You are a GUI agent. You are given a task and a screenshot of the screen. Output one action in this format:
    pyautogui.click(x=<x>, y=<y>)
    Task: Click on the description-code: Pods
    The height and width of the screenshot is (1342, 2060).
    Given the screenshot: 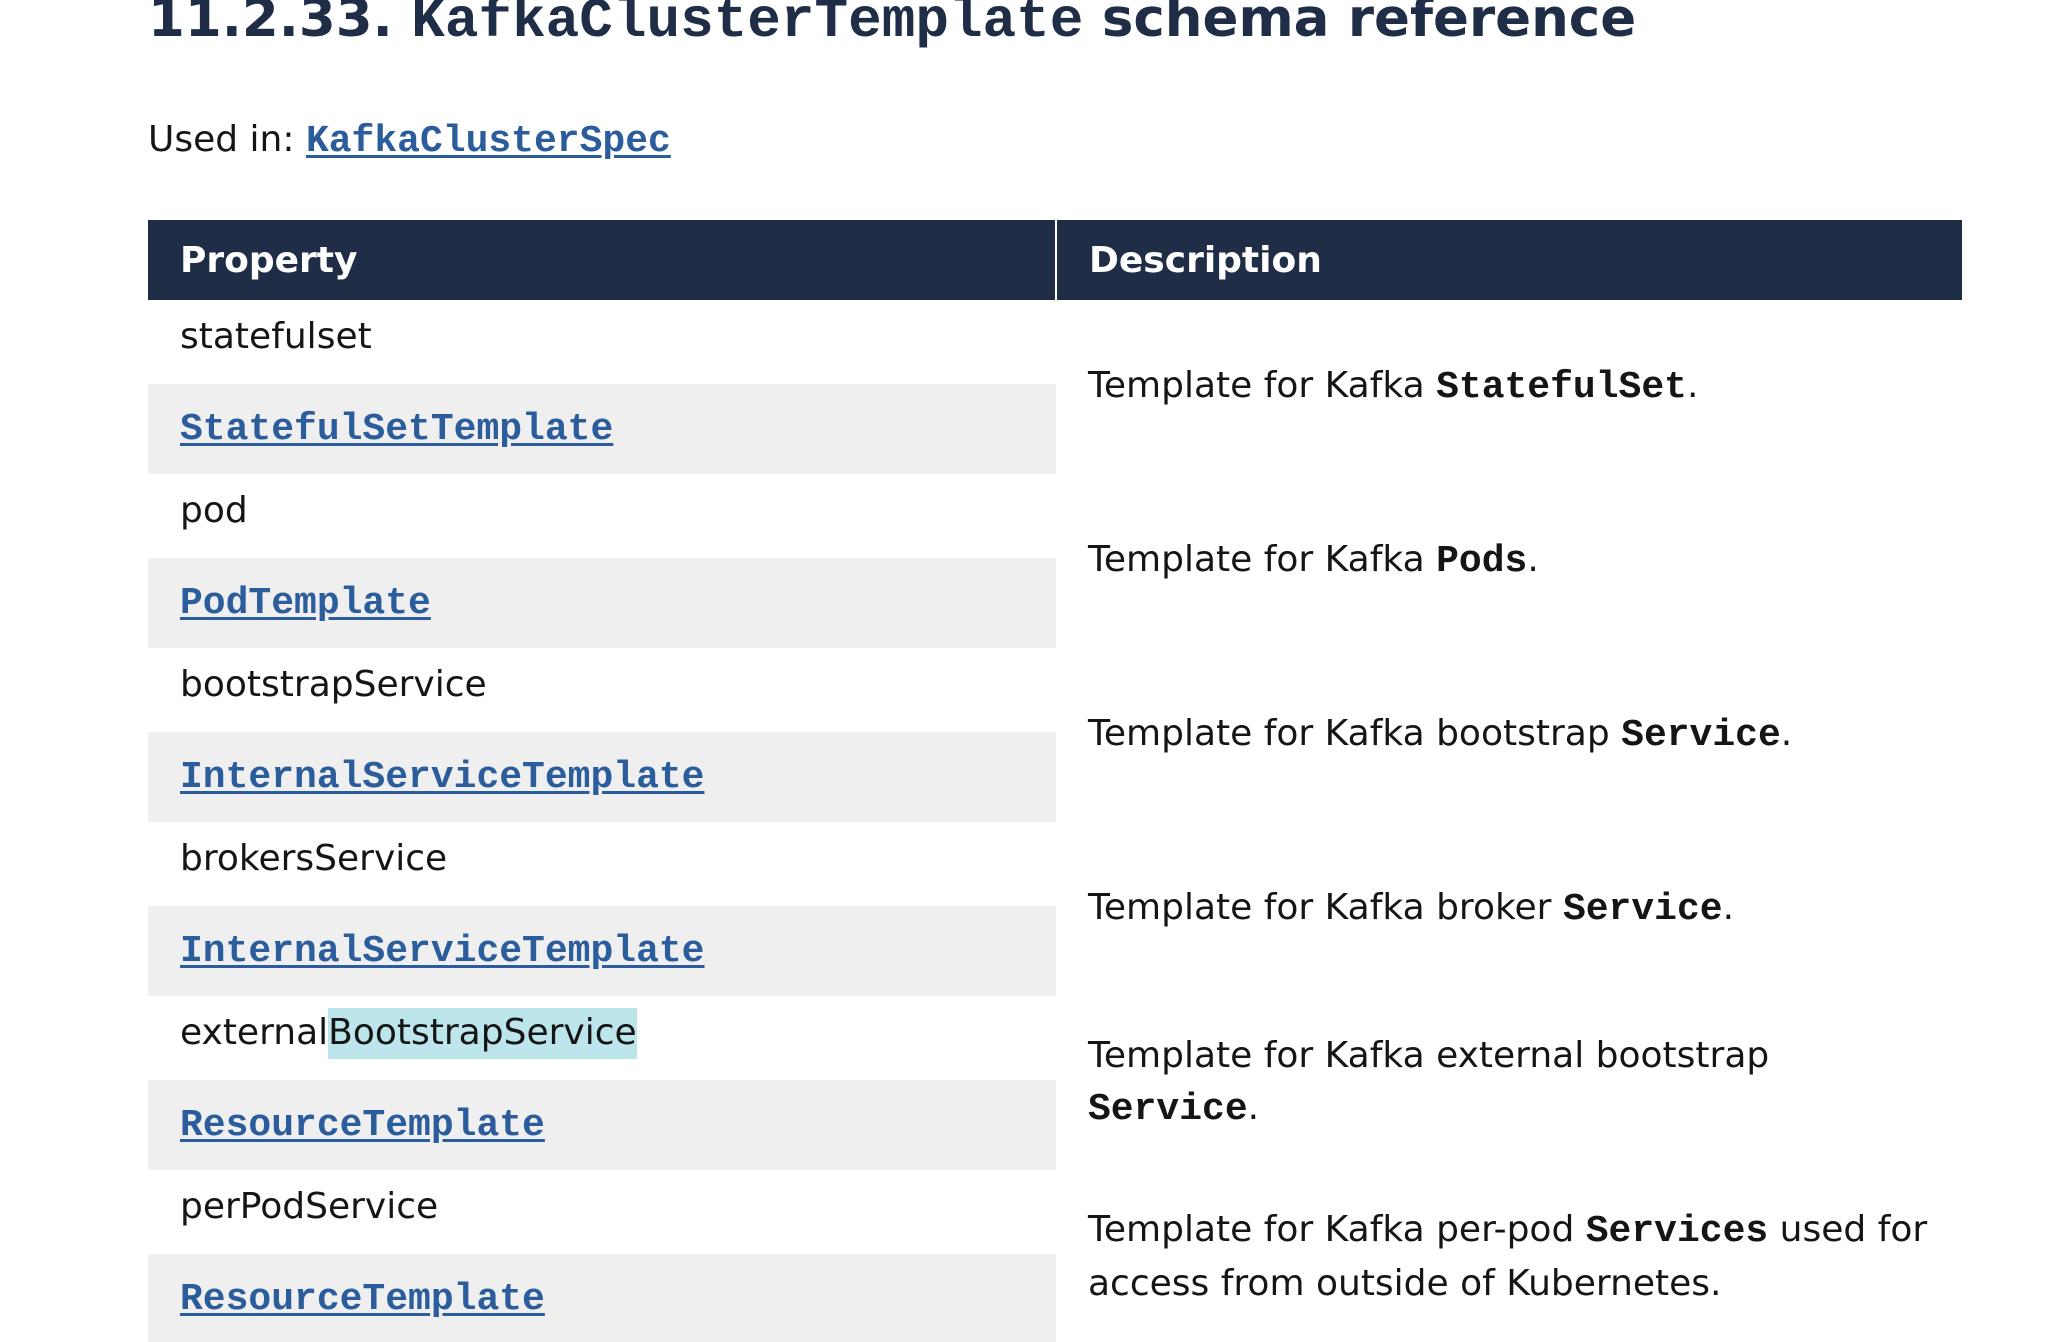 What is the action you would take?
    pyautogui.click(x=1482, y=561)
    